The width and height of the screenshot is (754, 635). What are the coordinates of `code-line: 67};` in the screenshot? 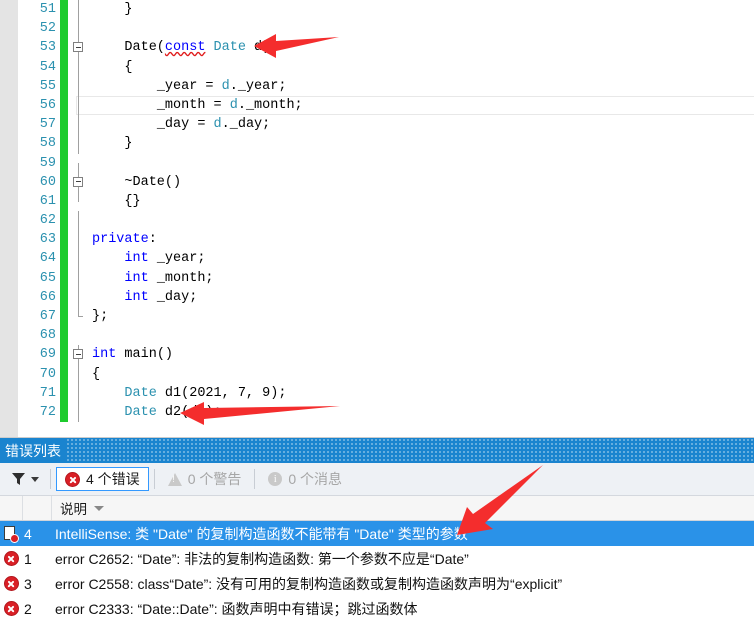 It's located at (377, 317).